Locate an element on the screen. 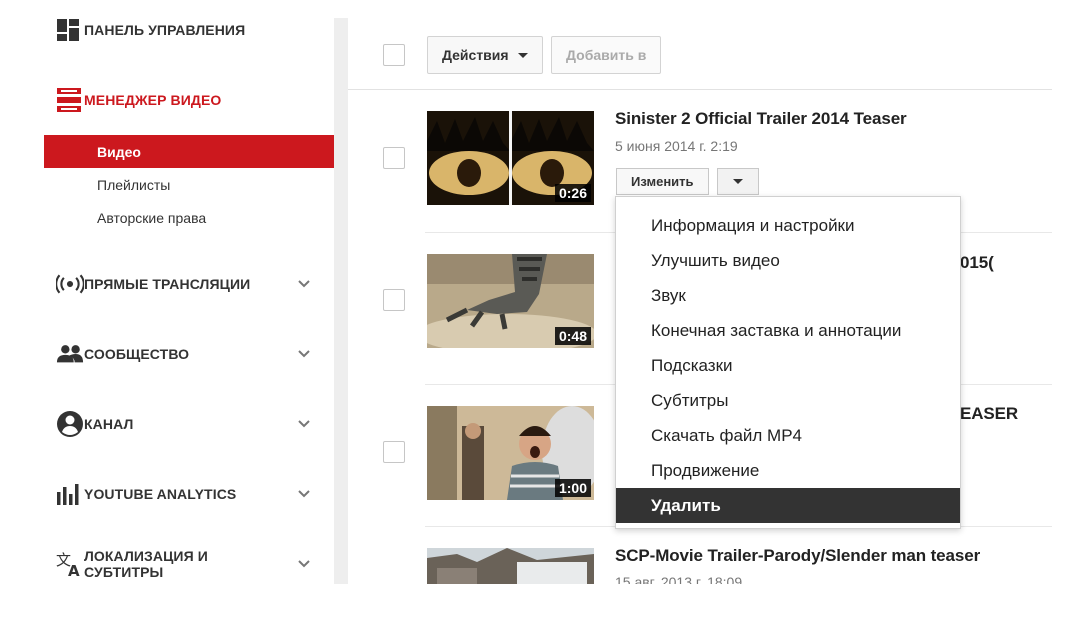  live-broadcast-icon is located at coordinates (64, 284).